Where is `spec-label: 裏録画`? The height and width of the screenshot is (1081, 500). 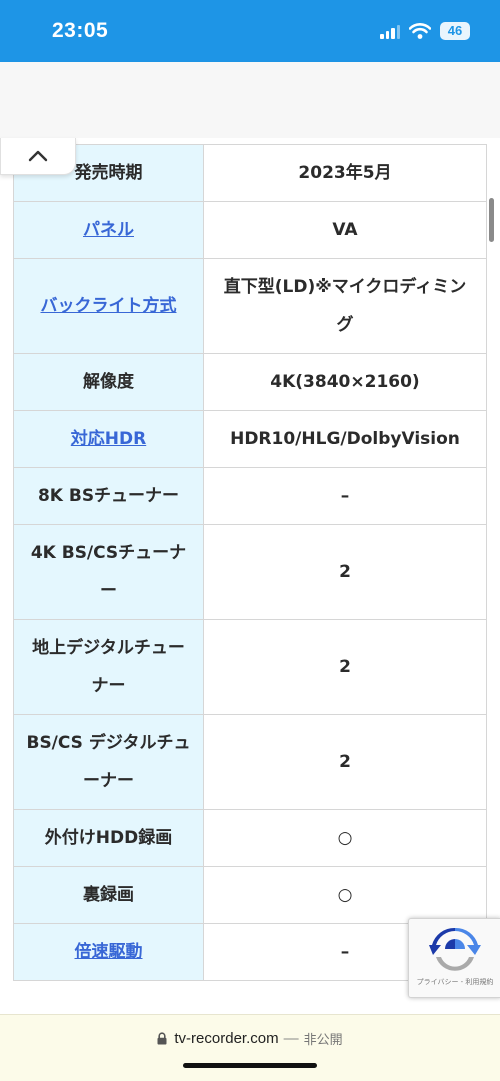 spec-label: 裏録画 is located at coordinates (108, 895).